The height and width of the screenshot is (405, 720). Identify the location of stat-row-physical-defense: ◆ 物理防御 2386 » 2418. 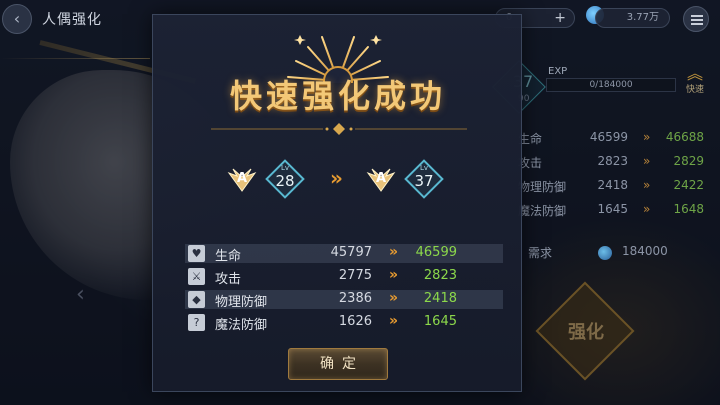
(344, 300).